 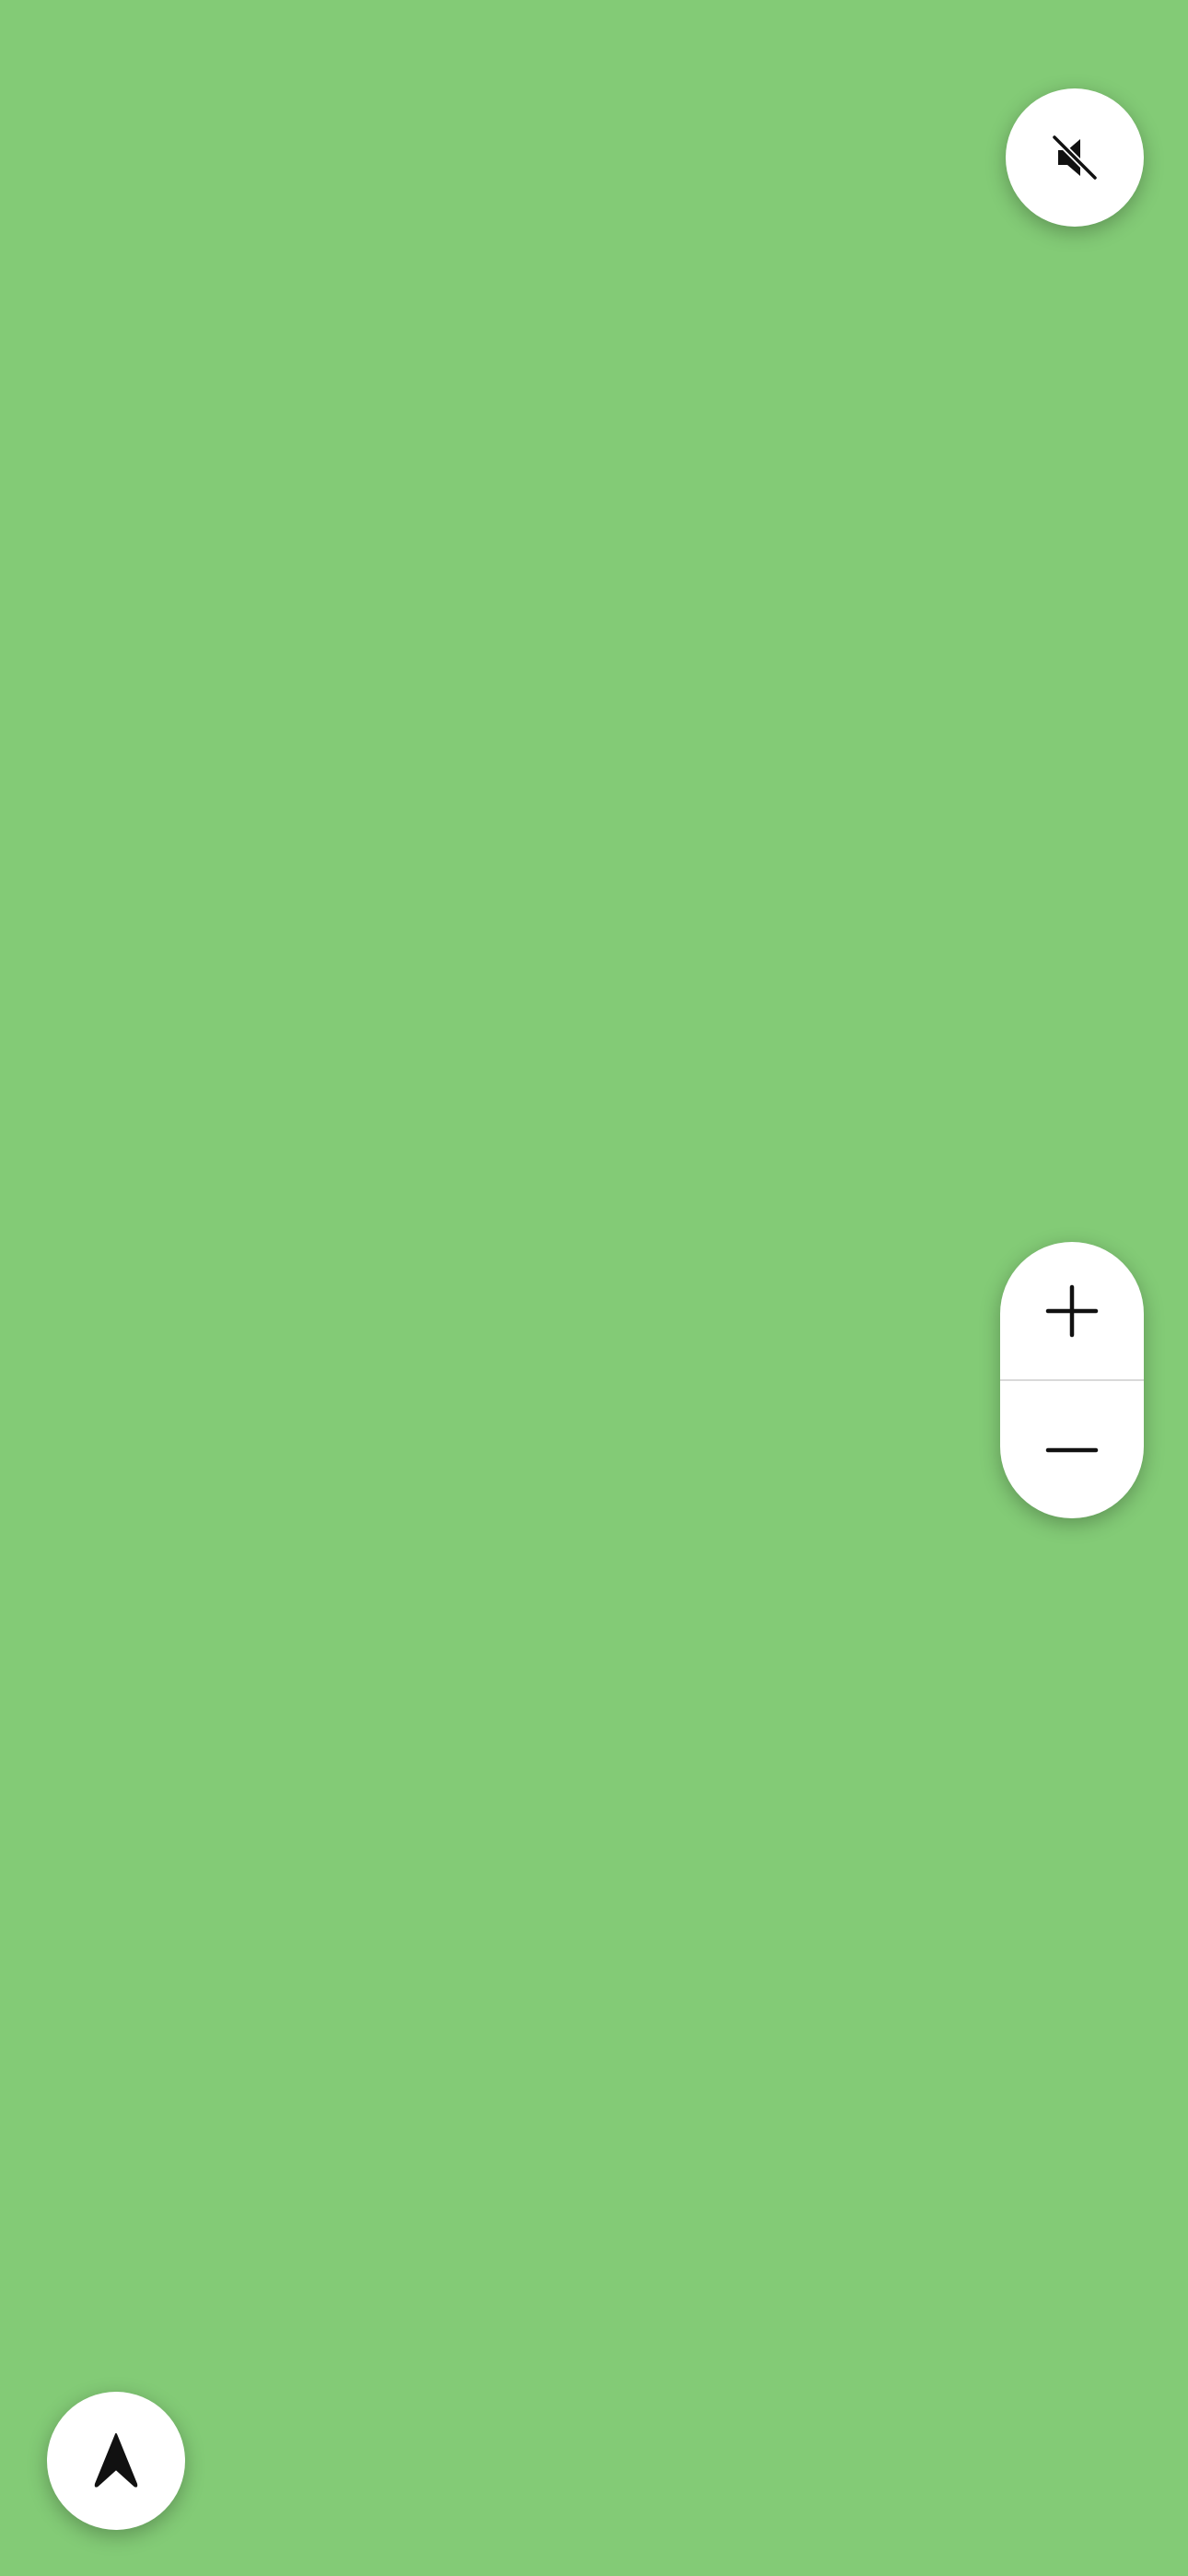 I want to click on zoom-in-button, so click(x=1072, y=1310).